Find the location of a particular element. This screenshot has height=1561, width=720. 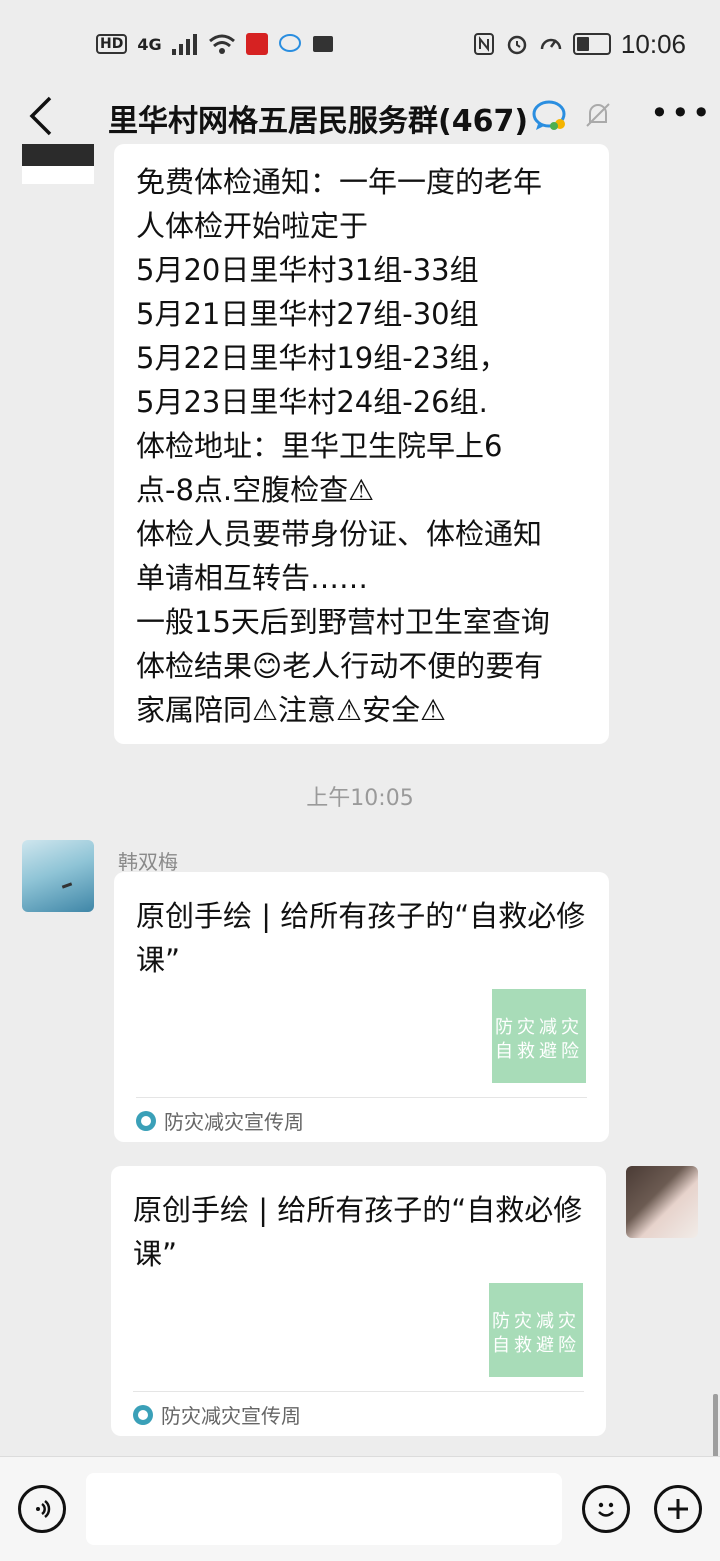

input-bar is located at coordinates (360, 1508).